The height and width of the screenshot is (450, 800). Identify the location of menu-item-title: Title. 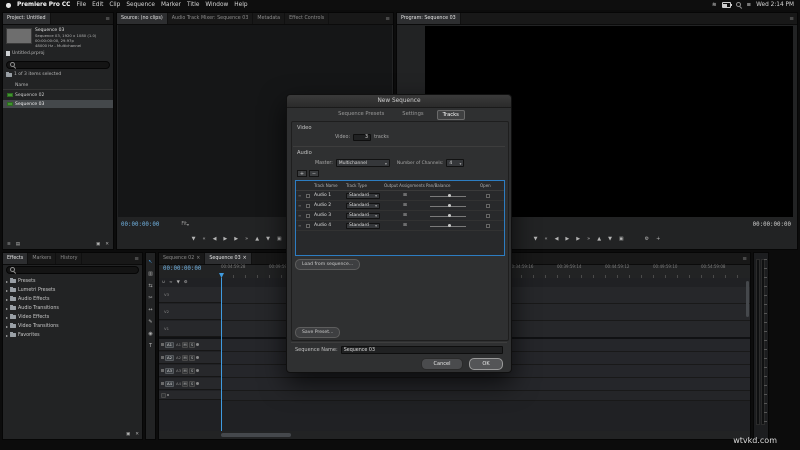
(193, 5).